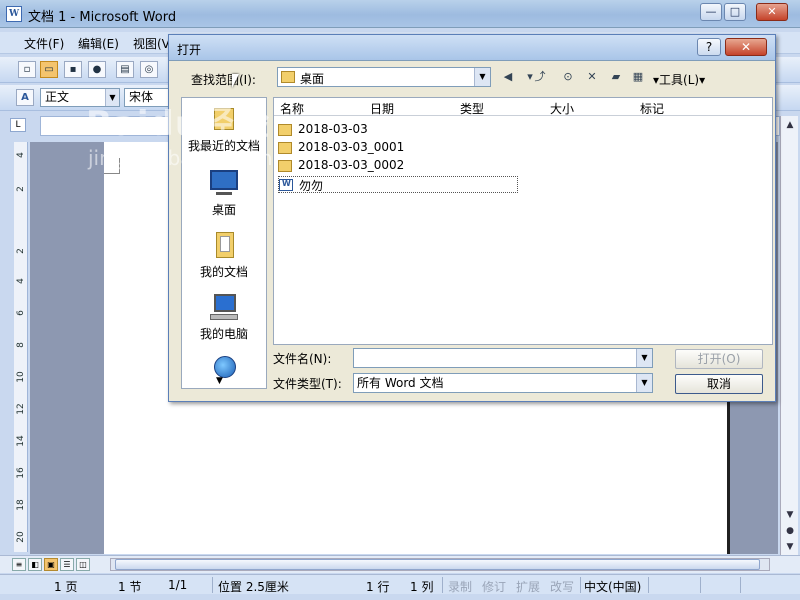 This screenshot has height=600, width=800. I want to click on place-label: 我的文档, so click(223, 272).